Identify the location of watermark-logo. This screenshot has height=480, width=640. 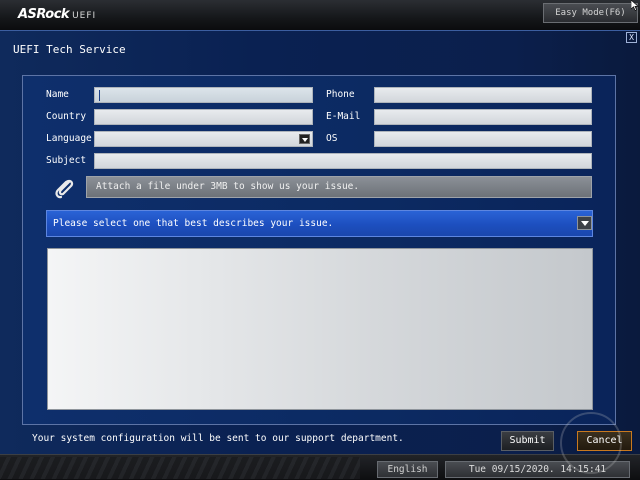
(591, 443).